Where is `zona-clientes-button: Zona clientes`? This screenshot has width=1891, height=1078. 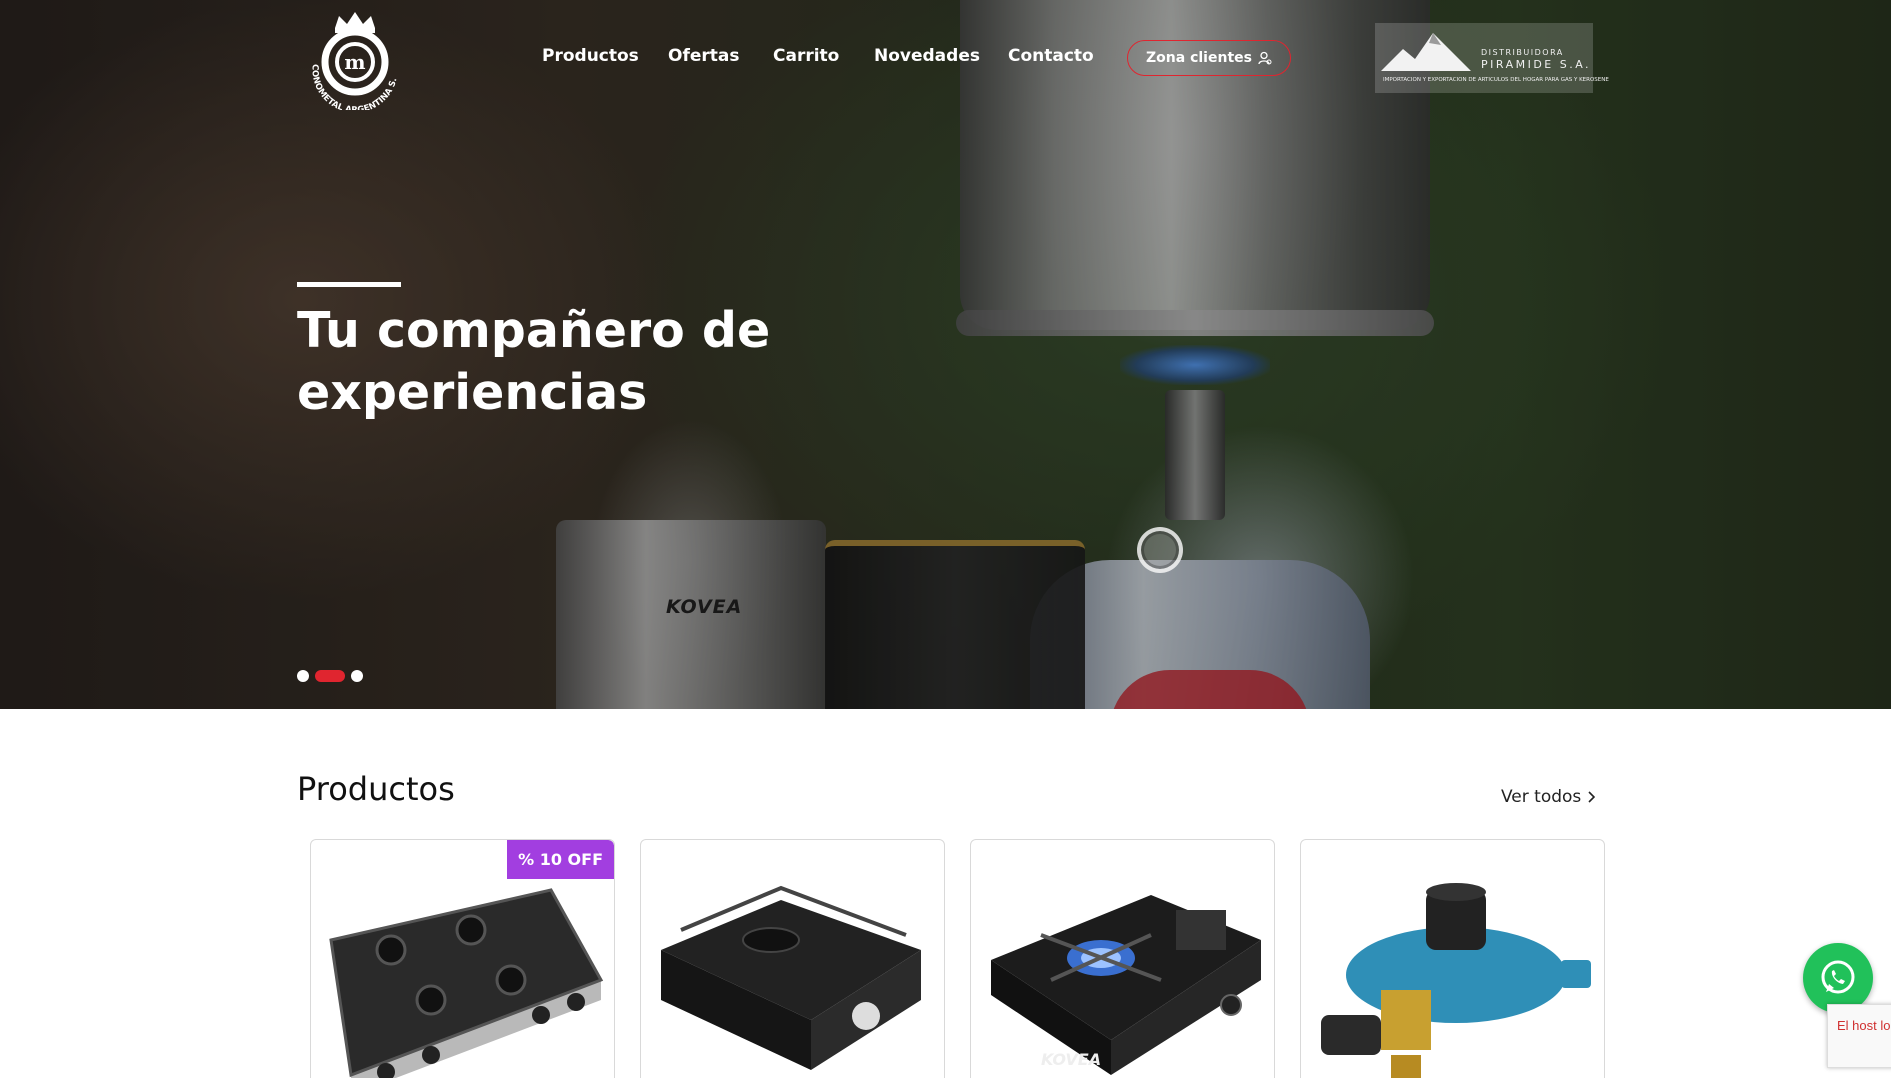
zona-clientes-button: Zona clientes is located at coordinates (1209, 58).